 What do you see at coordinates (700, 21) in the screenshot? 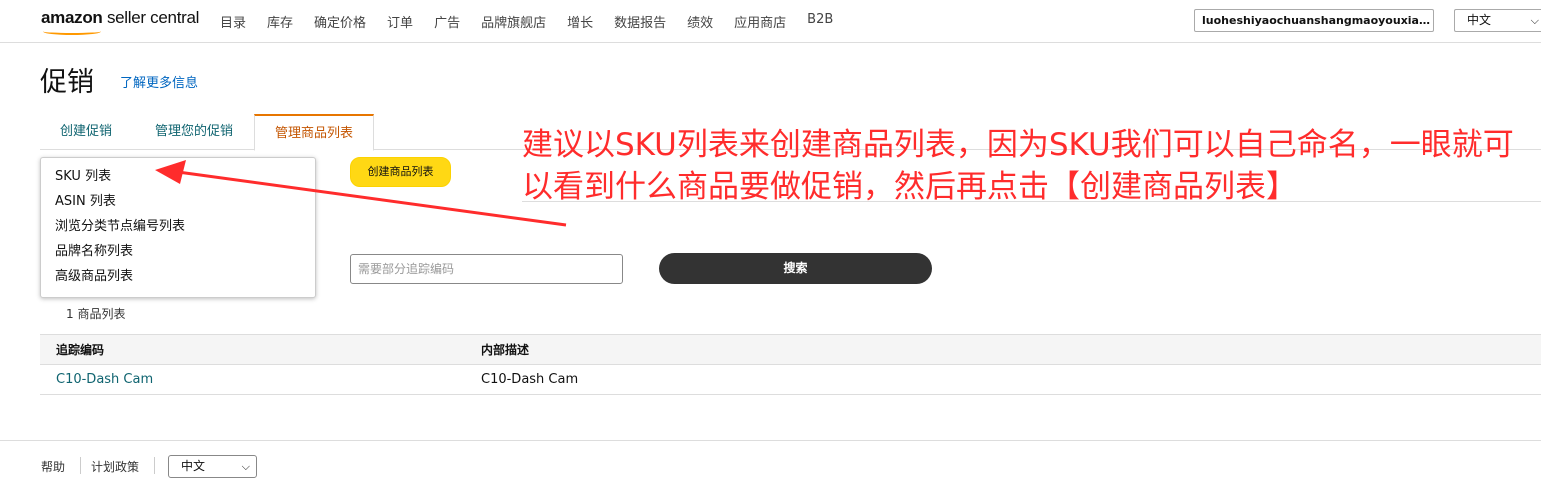
I see `nav-performance: 绩效` at bounding box center [700, 21].